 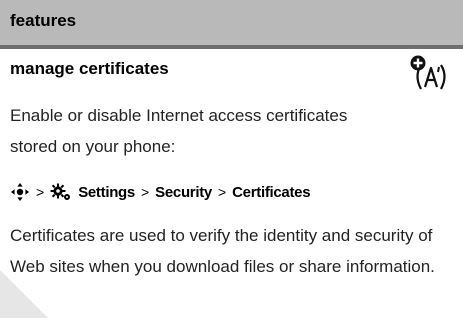 What do you see at coordinates (24, 294) in the screenshot?
I see `page-curl-decoration` at bounding box center [24, 294].